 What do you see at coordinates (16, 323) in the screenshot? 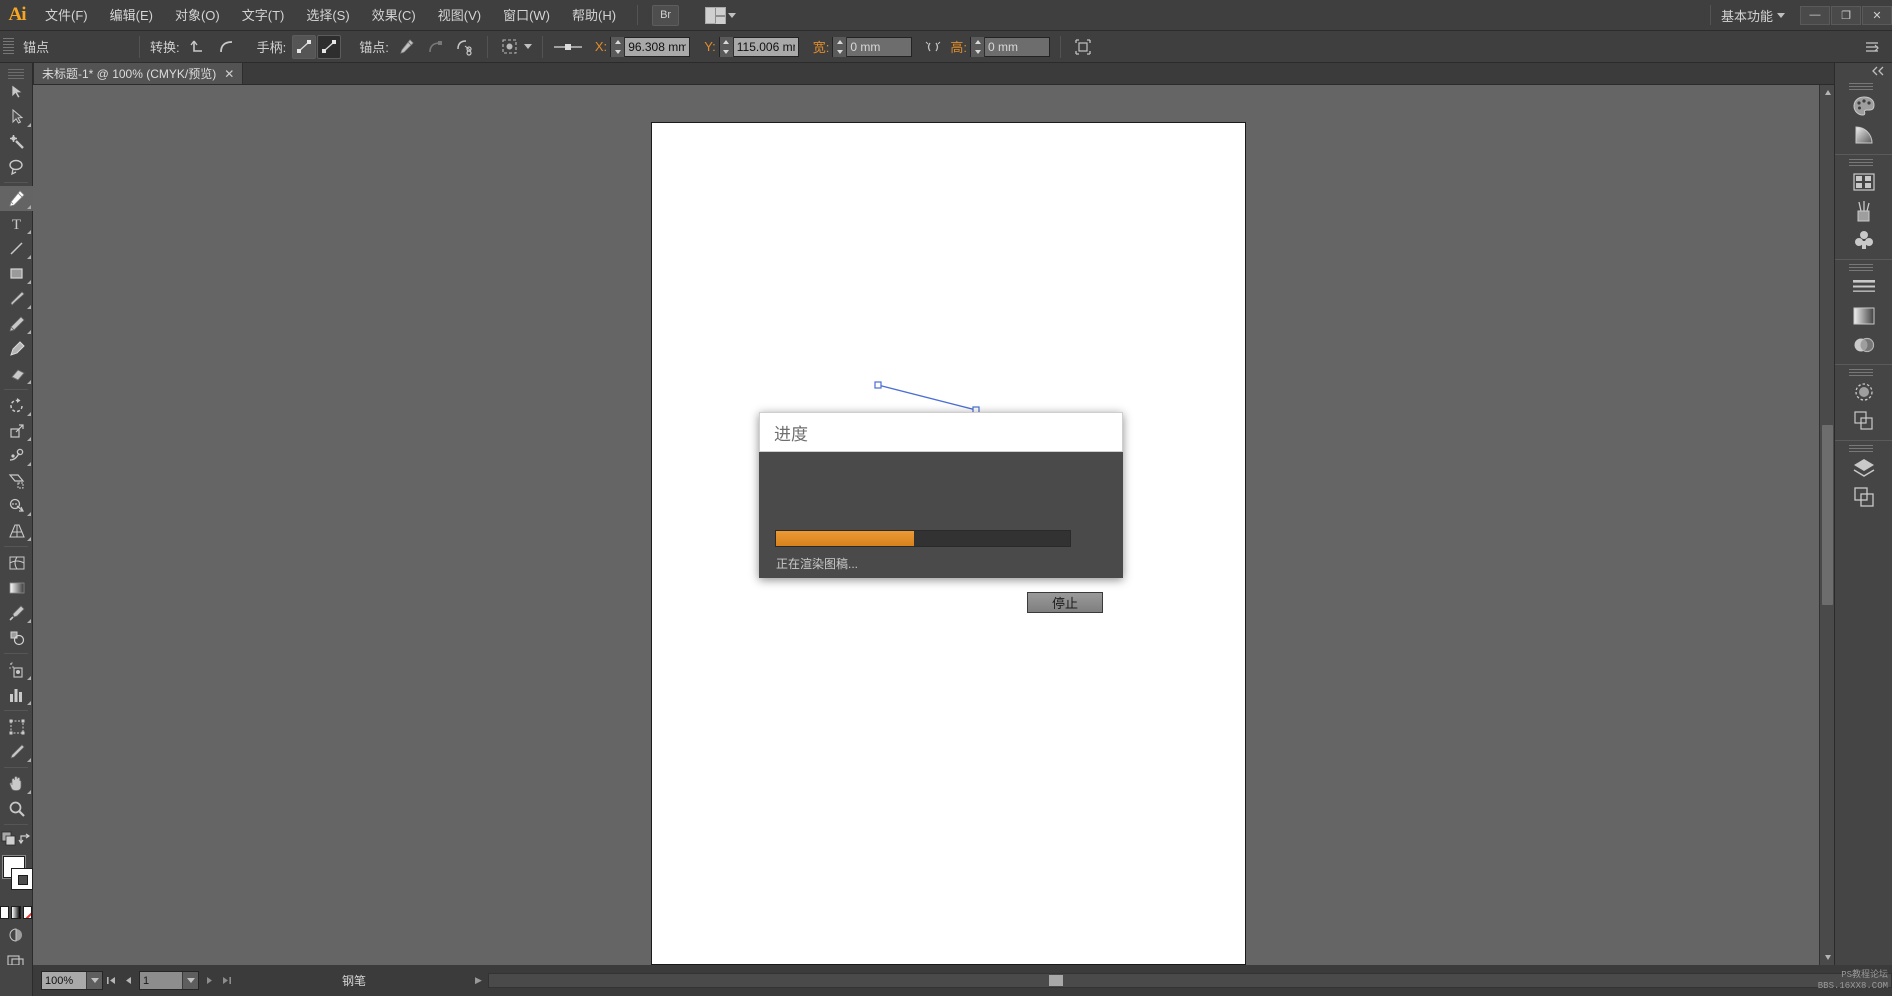
I see `pencil-tool` at bounding box center [16, 323].